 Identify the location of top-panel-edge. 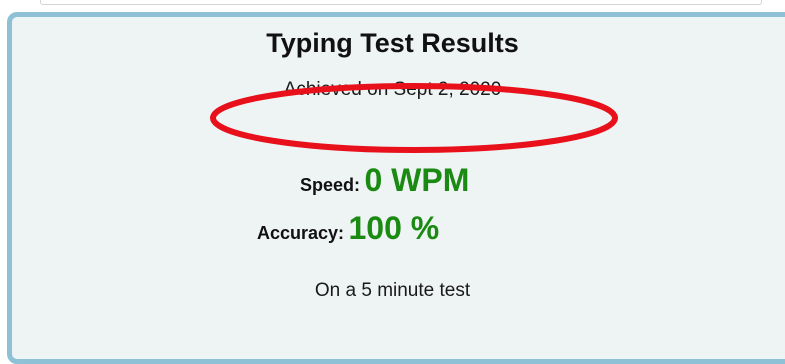
(401, 2).